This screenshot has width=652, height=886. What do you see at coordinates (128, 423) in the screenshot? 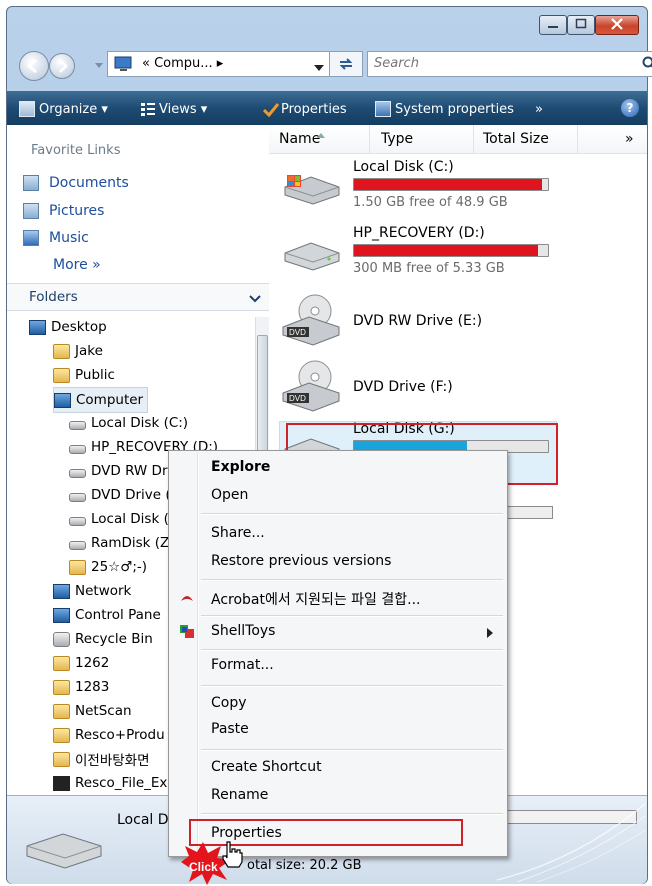
I see `tree-item-local-disk-c: Local Disk (C:)` at bounding box center [128, 423].